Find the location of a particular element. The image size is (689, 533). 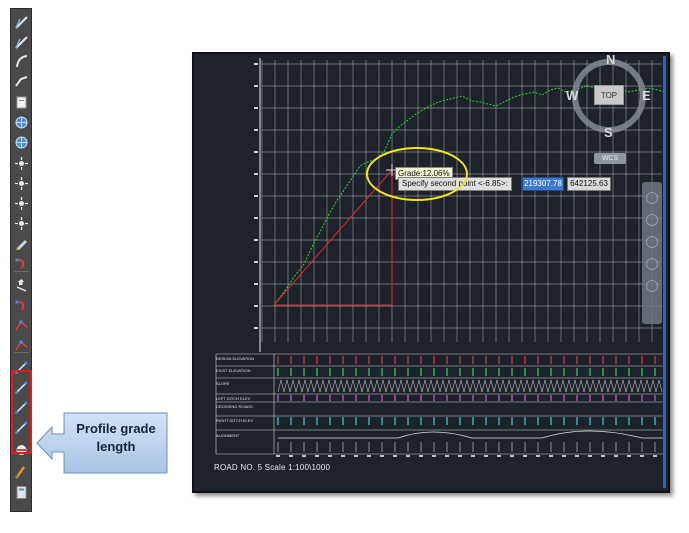

viewcube-south: S is located at coordinates (608, 132).